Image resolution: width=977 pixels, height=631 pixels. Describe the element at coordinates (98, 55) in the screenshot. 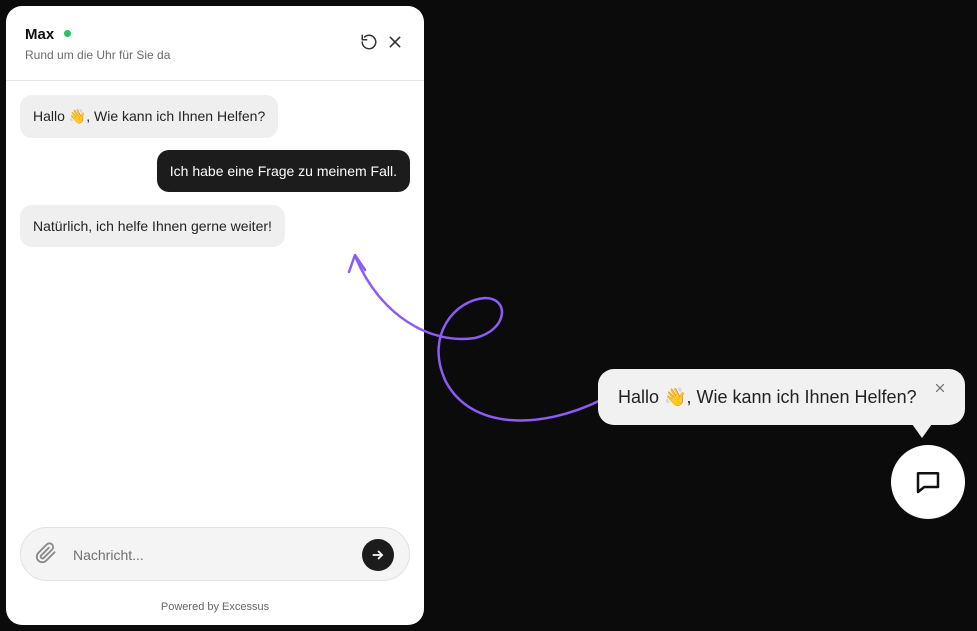

I see `agent-subtitle: Rund um die Uhr für Sie da` at that location.